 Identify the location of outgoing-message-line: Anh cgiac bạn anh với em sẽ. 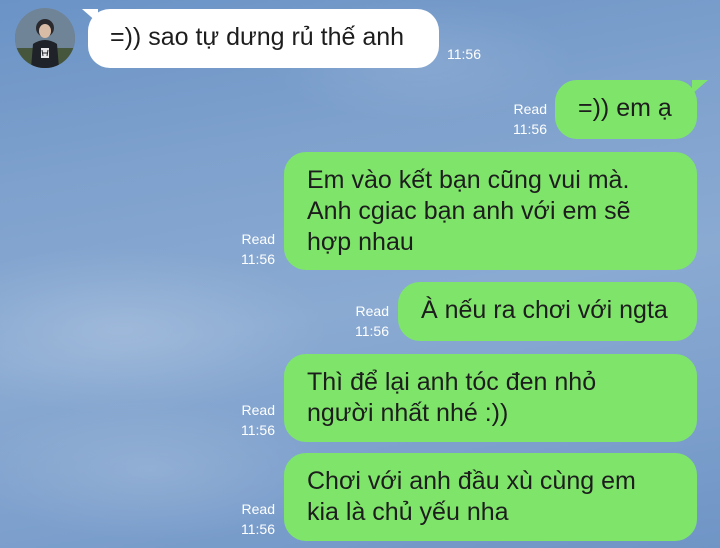
(469, 211).